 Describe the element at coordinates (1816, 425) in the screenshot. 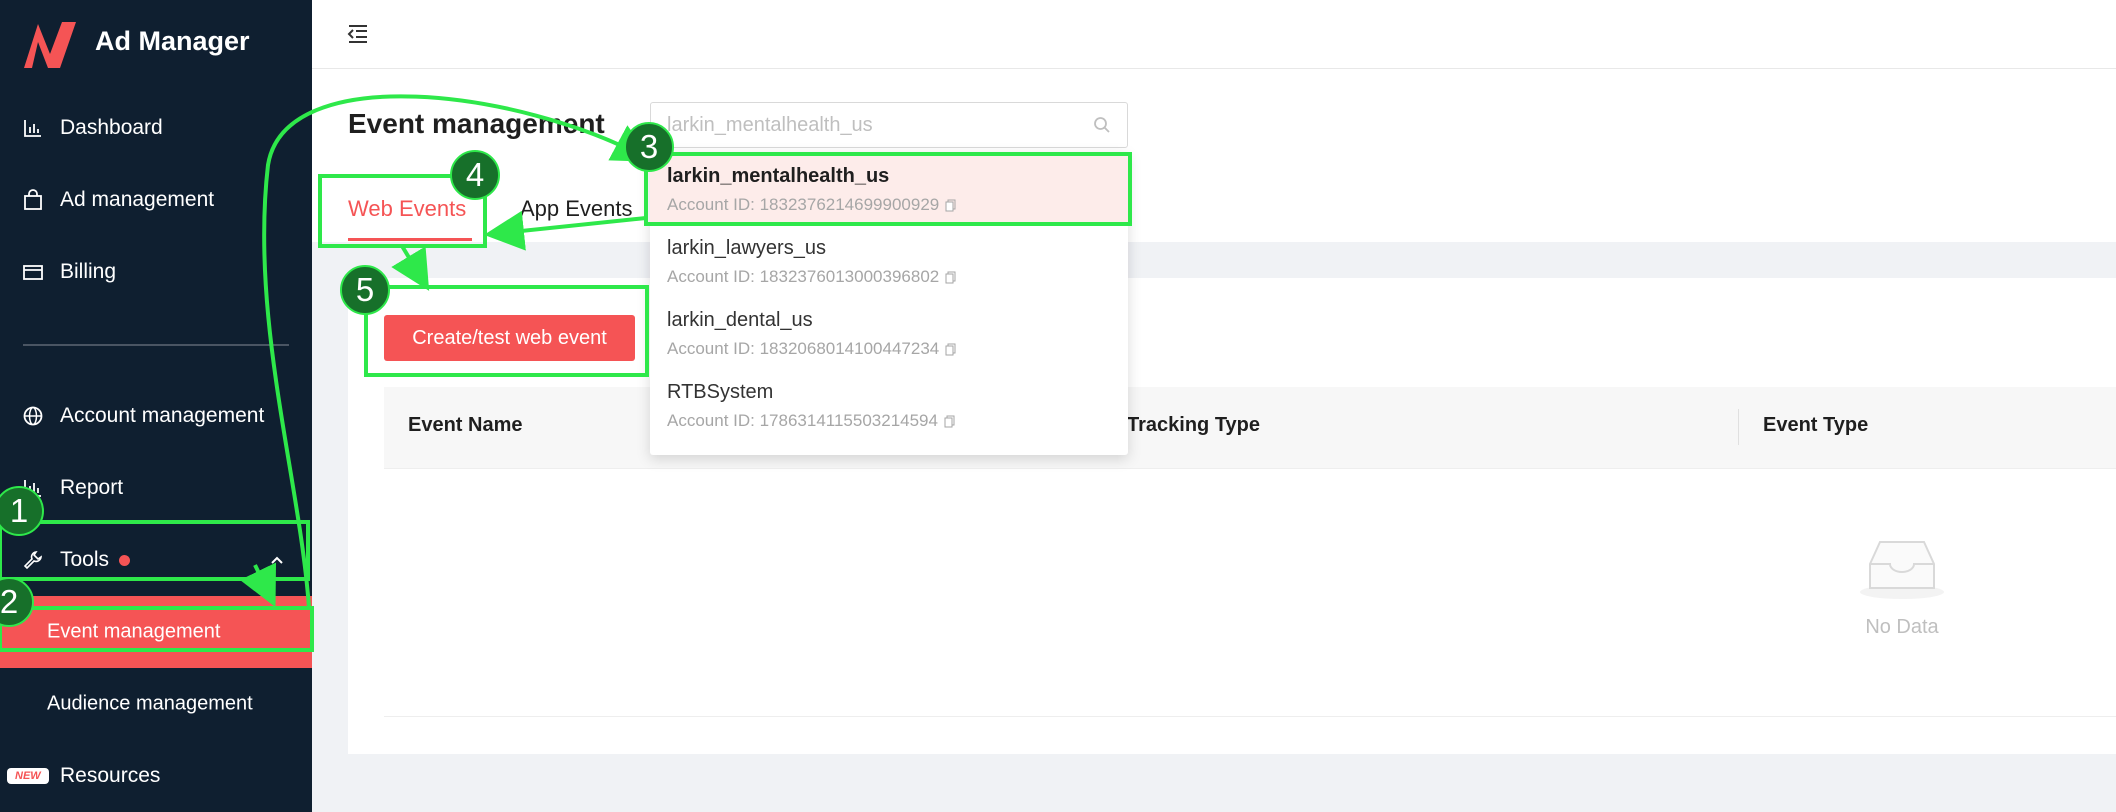

I see `column-header-event-type: Event Type` at that location.